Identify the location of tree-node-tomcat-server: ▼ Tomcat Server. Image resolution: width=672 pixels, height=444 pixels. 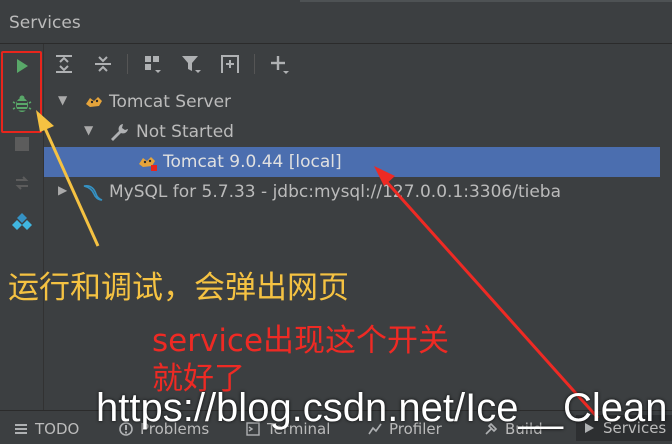
(358, 102).